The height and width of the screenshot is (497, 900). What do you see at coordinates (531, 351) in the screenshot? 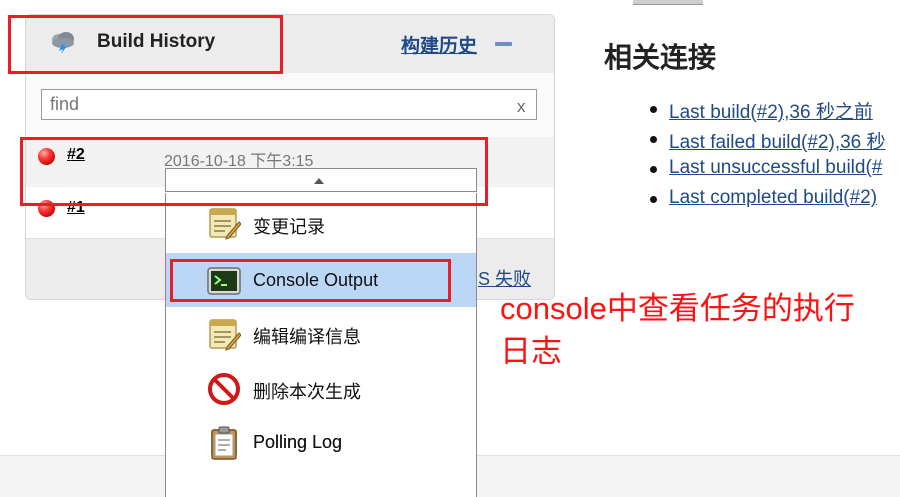
I see `annotation-line: 日志` at bounding box center [531, 351].